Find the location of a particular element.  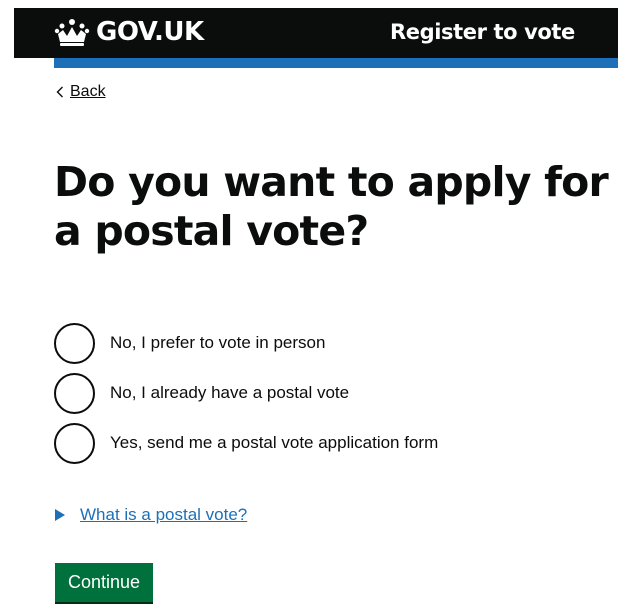

back-link-label: Back is located at coordinates (88, 91).